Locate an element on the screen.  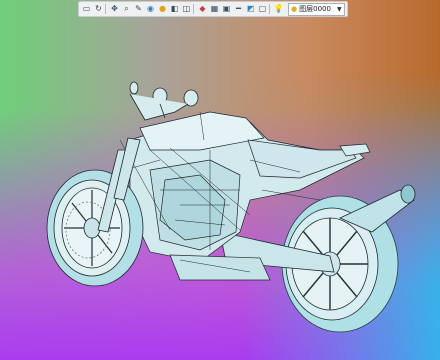
zoom-icon: ⌕ is located at coordinates (126, 9).